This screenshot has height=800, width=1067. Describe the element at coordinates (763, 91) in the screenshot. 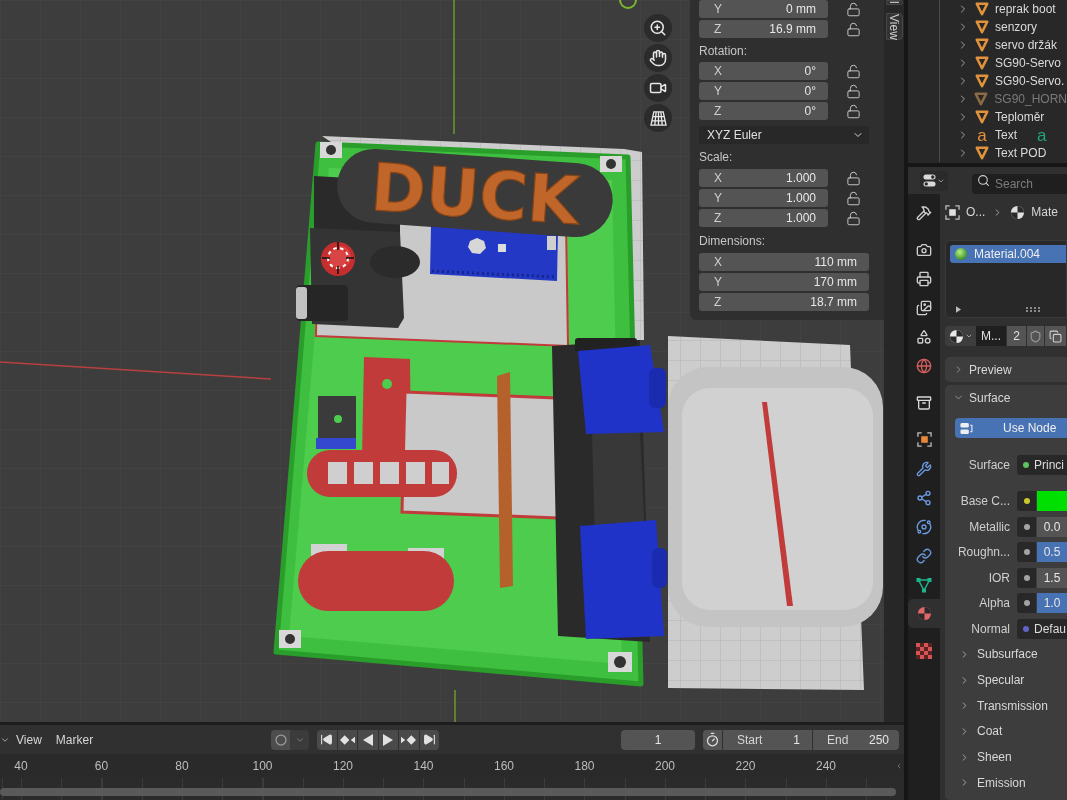

I see `number-field: Y 0°` at that location.